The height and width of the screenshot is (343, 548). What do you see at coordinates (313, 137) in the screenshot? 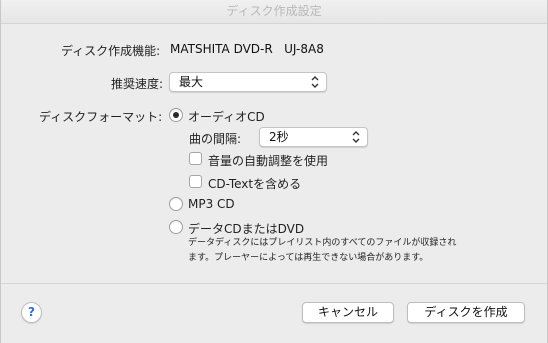
I see `gap-popup: 2秒` at bounding box center [313, 137].